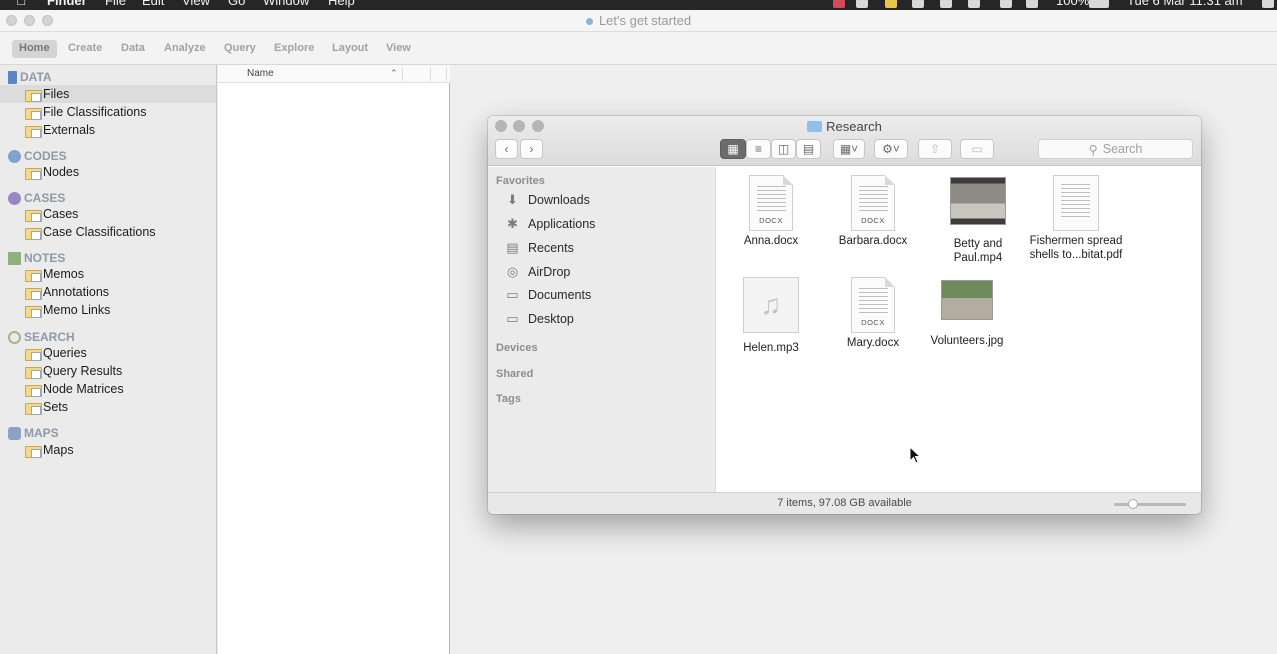  I want to click on tag-icon: ▭, so click(977, 149).